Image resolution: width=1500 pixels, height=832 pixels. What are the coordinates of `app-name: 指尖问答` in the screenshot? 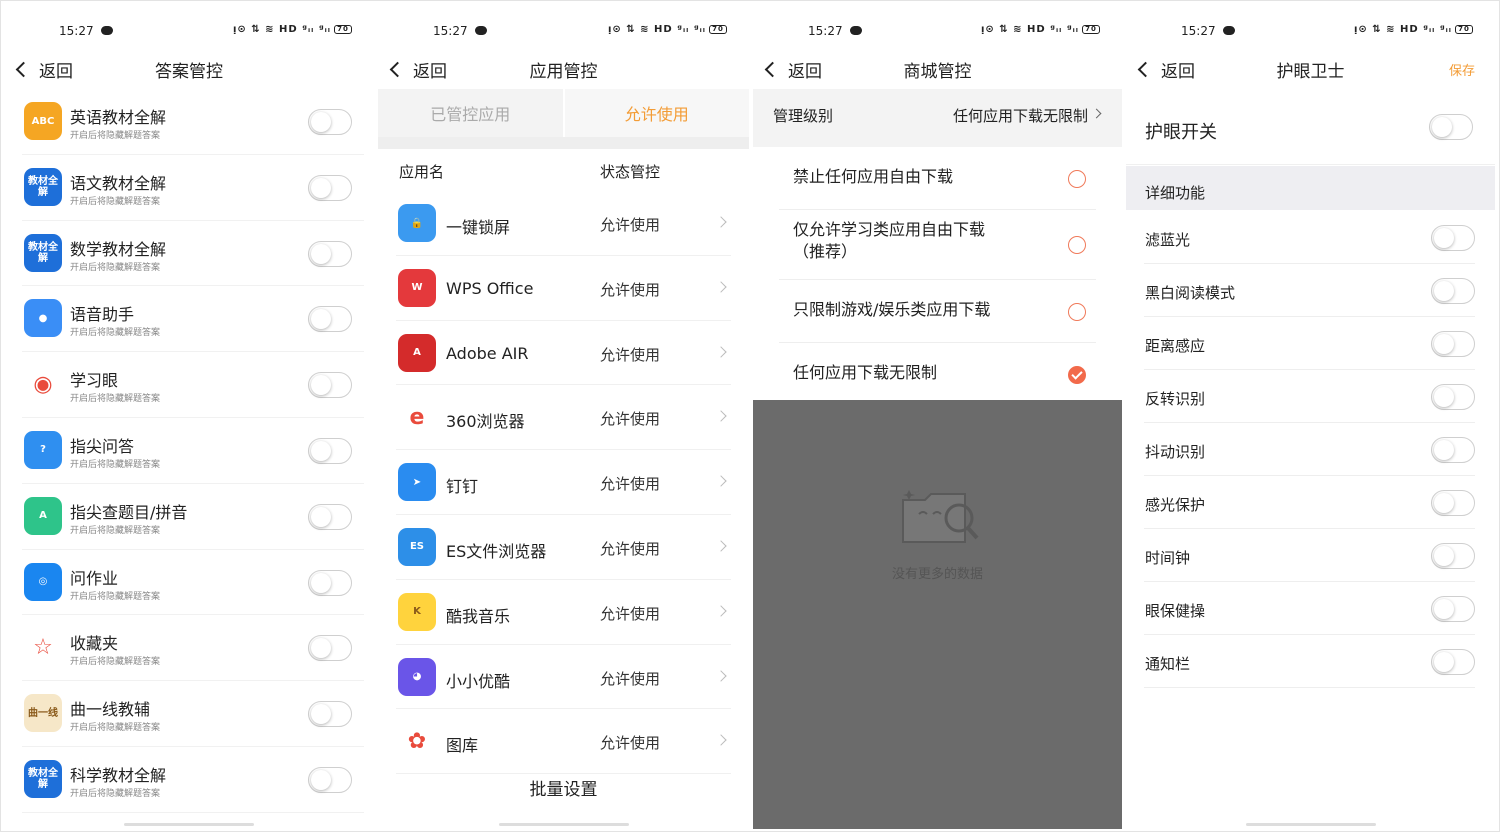 It's located at (102, 446).